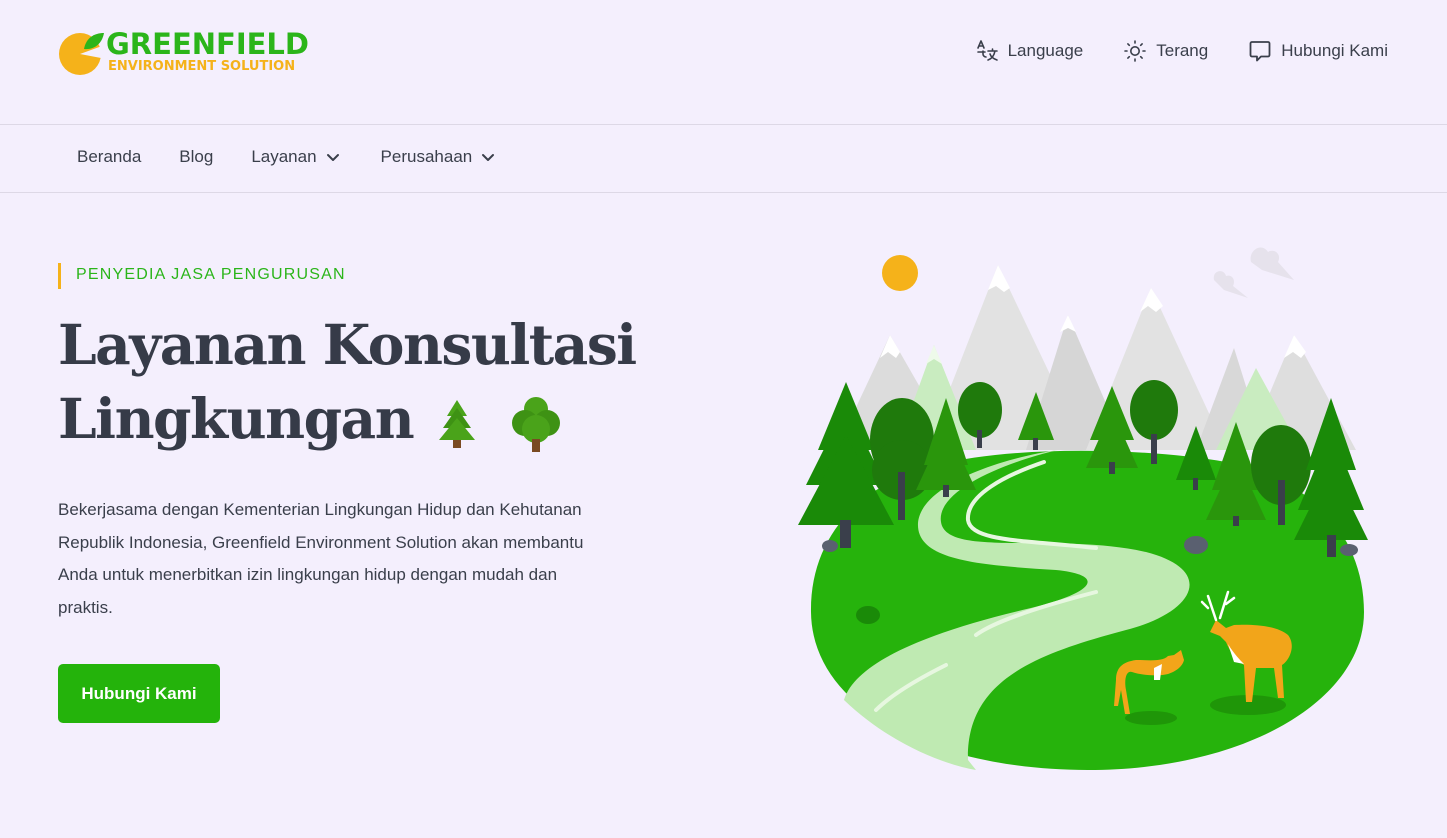  Describe the element at coordinates (457, 423) in the screenshot. I see `pine-tree-icon` at that location.